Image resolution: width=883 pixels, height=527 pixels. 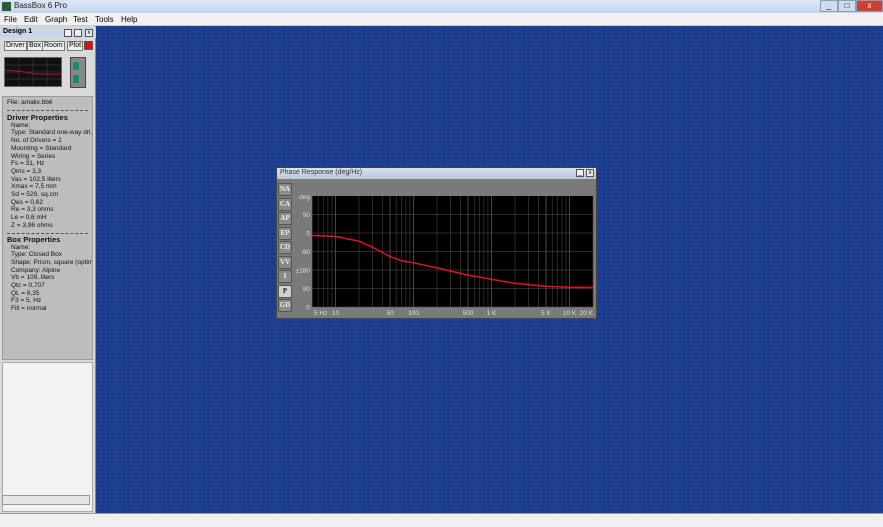 What do you see at coordinates (80, 19) in the screenshot?
I see `menu-test: Test` at bounding box center [80, 19].